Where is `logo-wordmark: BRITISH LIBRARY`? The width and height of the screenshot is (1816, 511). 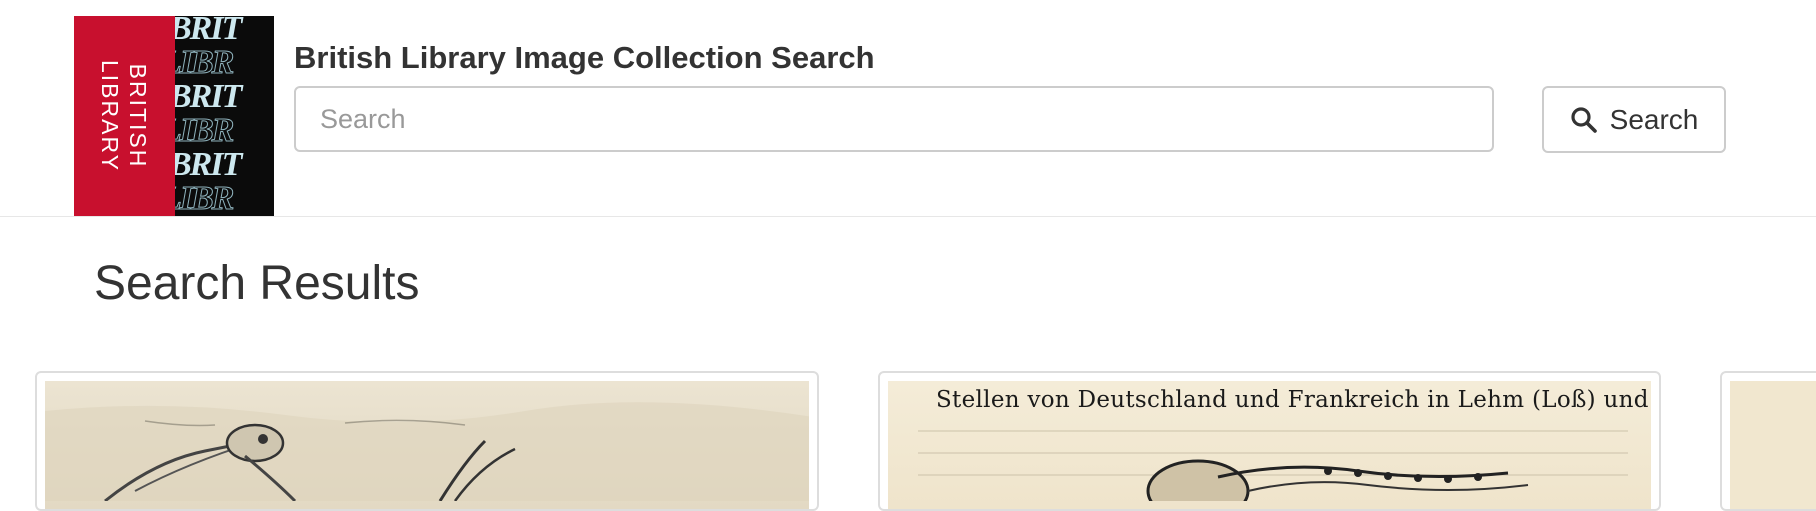 logo-wordmark: BRITISH LIBRARY is located at coordinates (124, 116).